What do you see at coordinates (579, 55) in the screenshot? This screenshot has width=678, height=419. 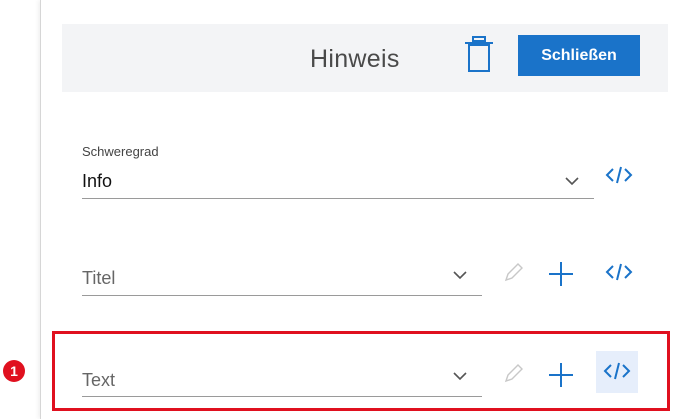 I see `close-button: Schließen` at bounding box center [579, 55].